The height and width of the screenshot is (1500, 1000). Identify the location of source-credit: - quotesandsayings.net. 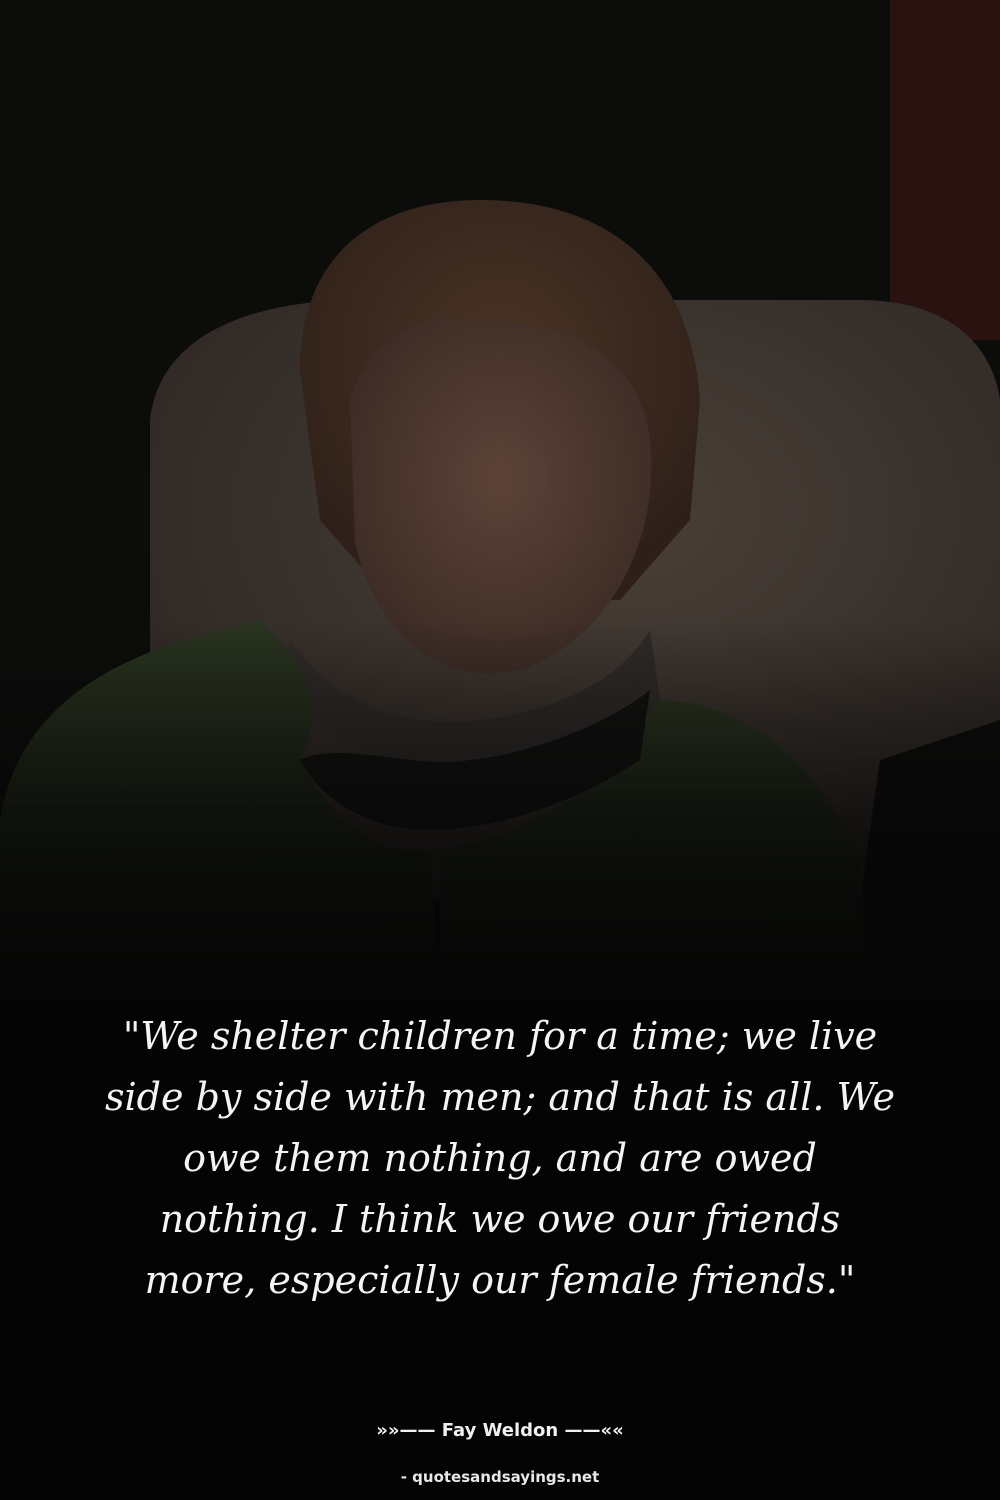
(500, 1477).